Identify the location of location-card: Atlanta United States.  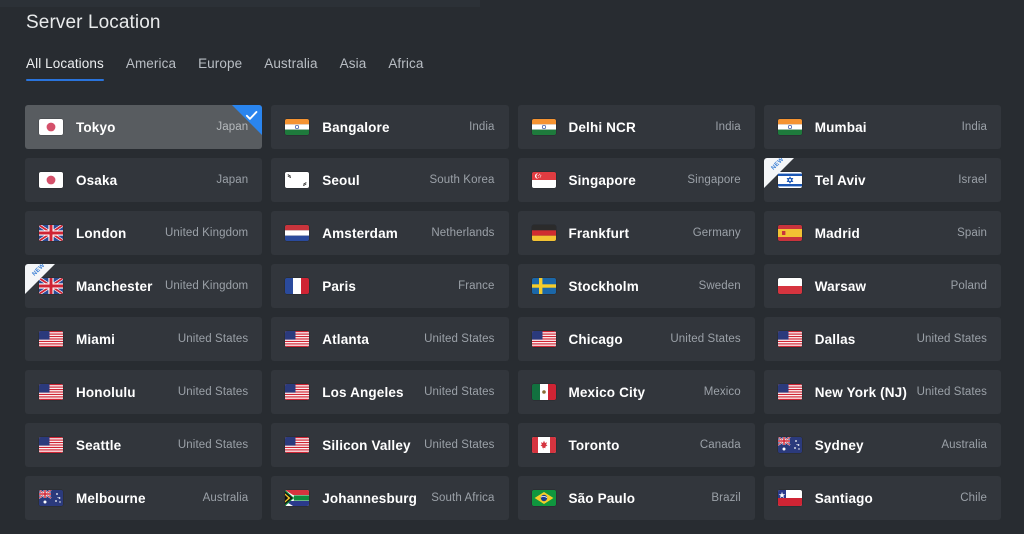
(390, 339).